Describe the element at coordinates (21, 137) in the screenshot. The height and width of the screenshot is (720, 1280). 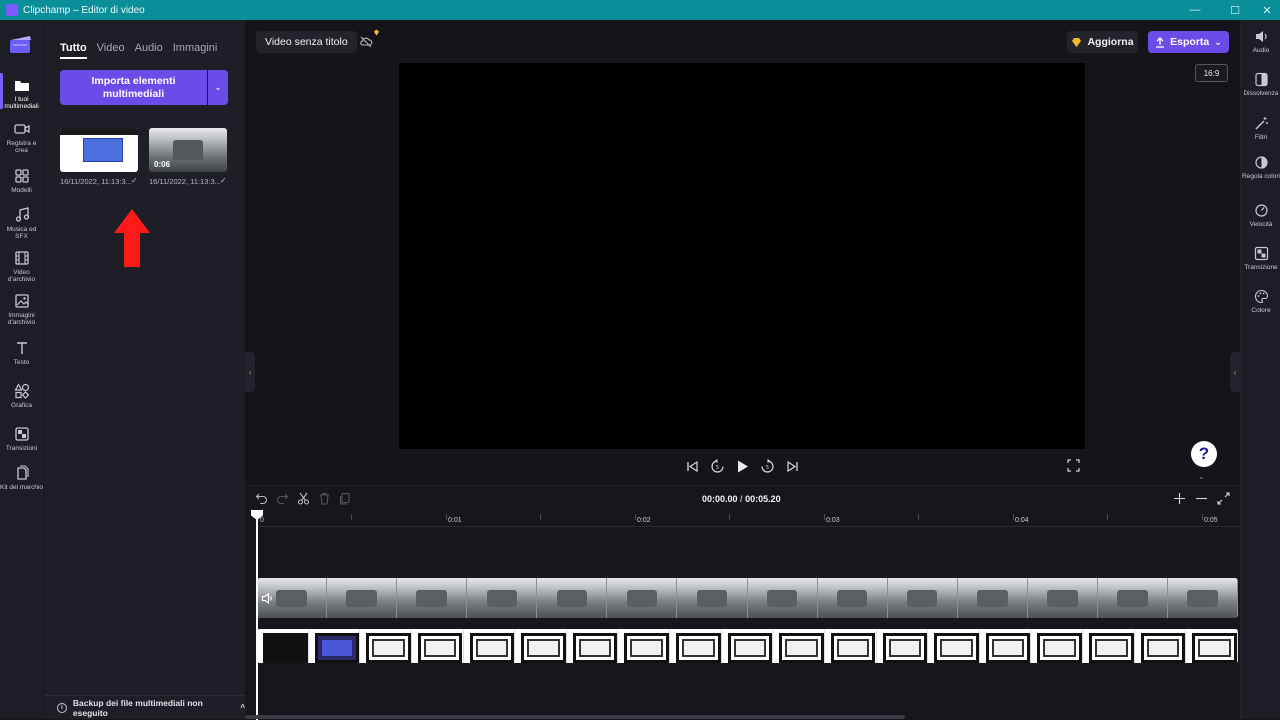
I see `rail-item-record-create: Registra e crea` at that location.